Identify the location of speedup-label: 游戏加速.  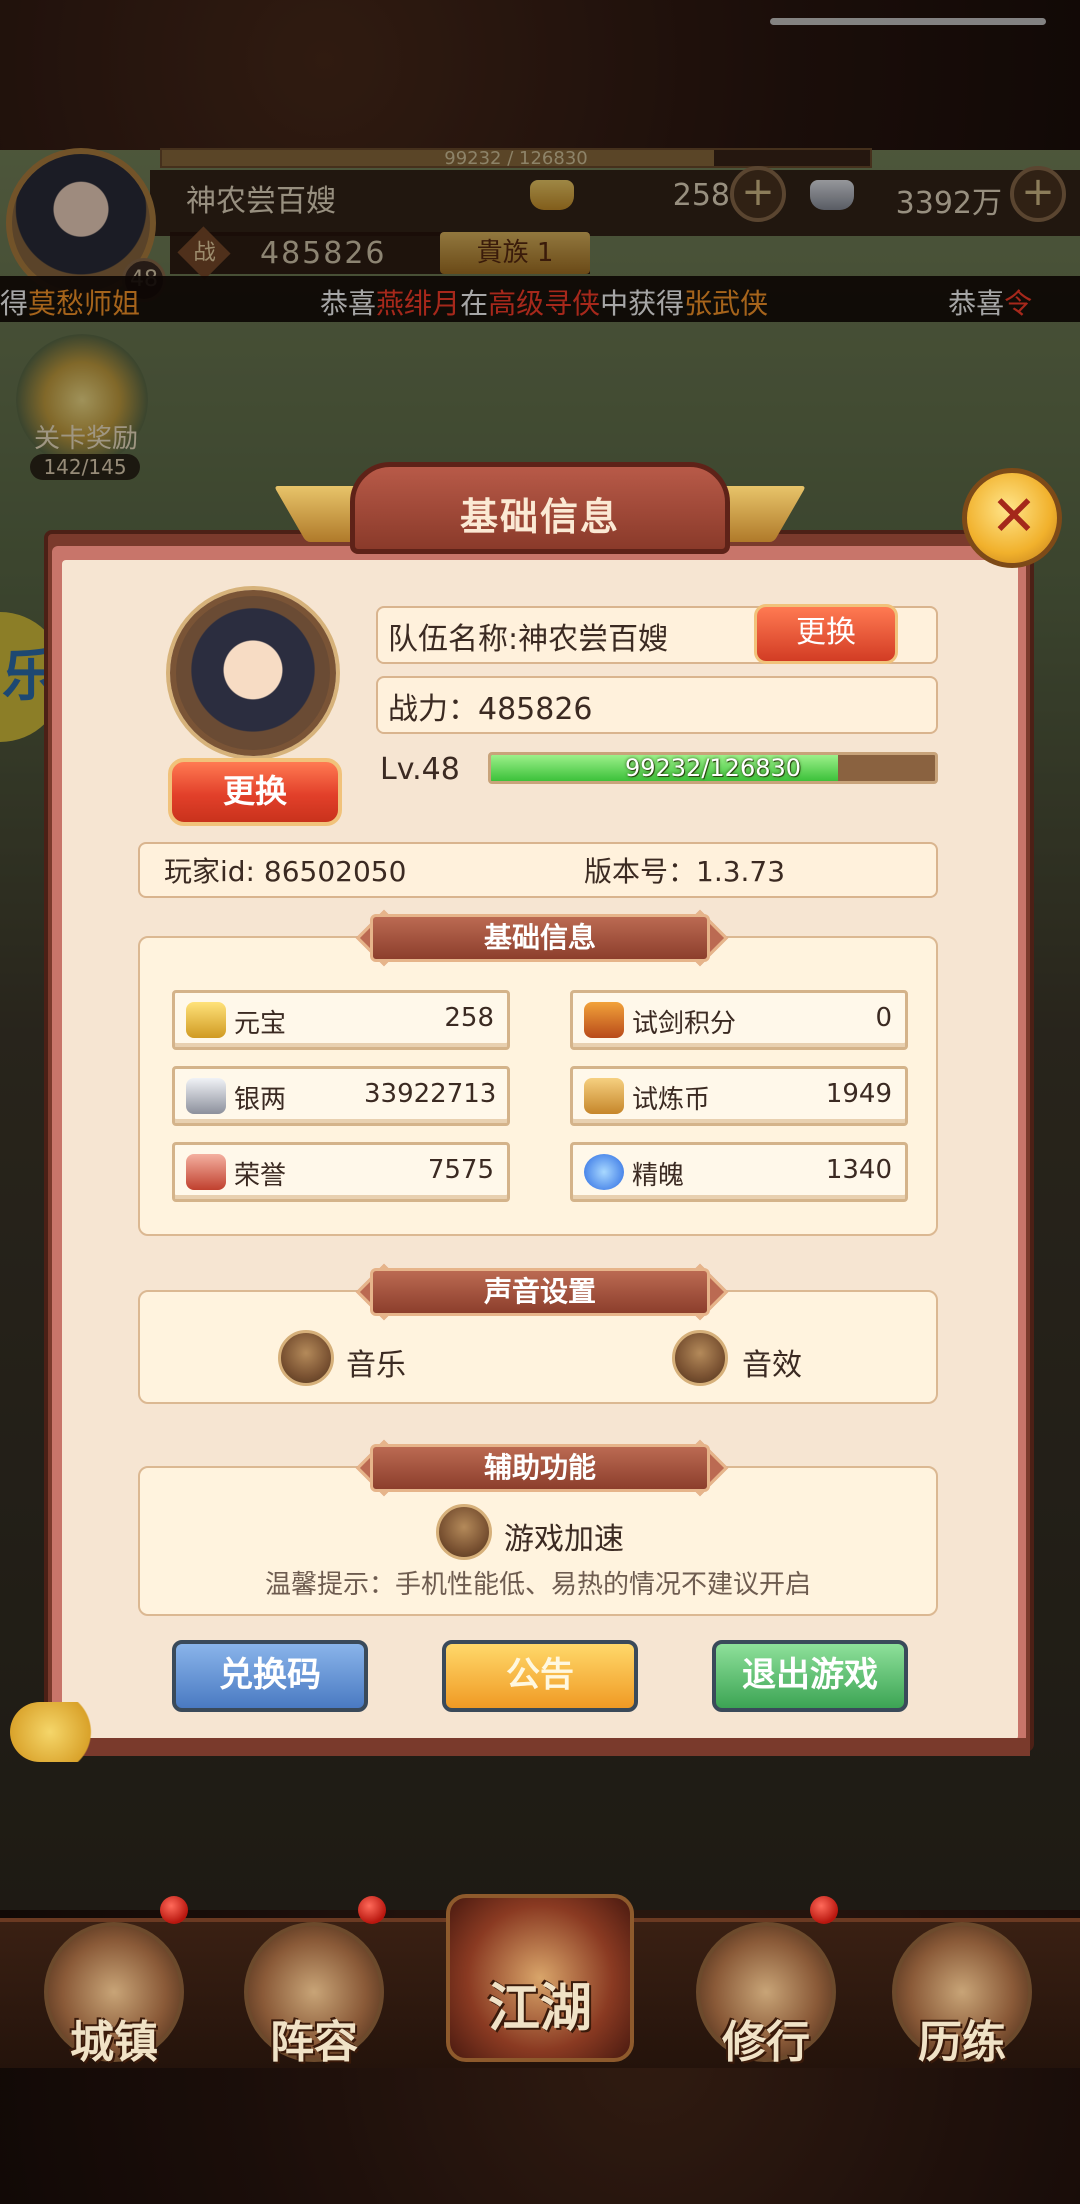
(564, 1539).